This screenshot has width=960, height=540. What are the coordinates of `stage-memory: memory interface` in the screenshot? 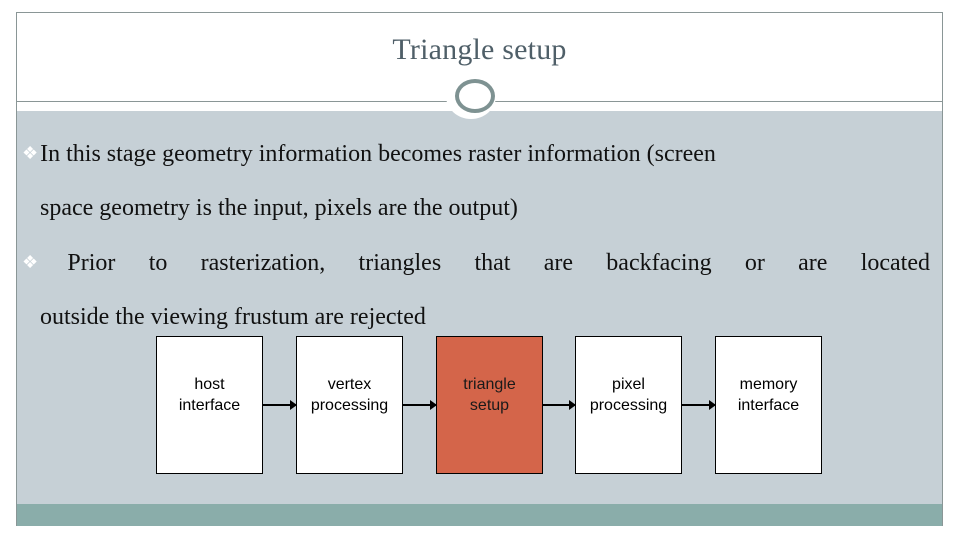 It's located at (768, 405).